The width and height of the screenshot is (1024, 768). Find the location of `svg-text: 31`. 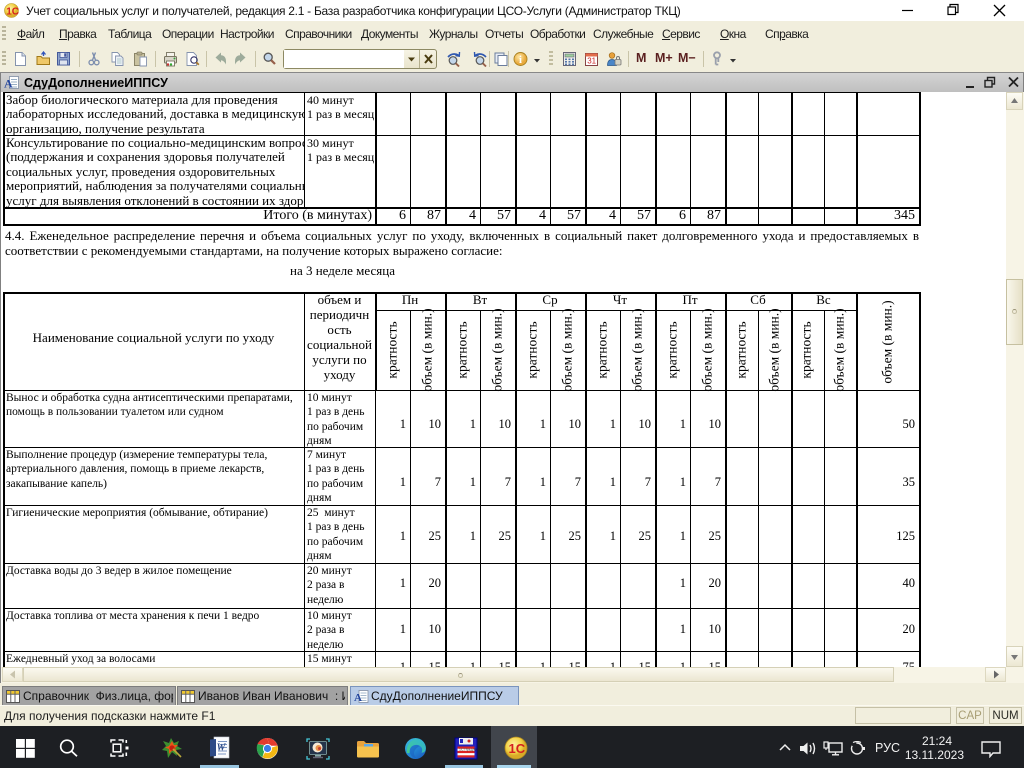

svg-text: 31 is located at coordinates (591, 61).